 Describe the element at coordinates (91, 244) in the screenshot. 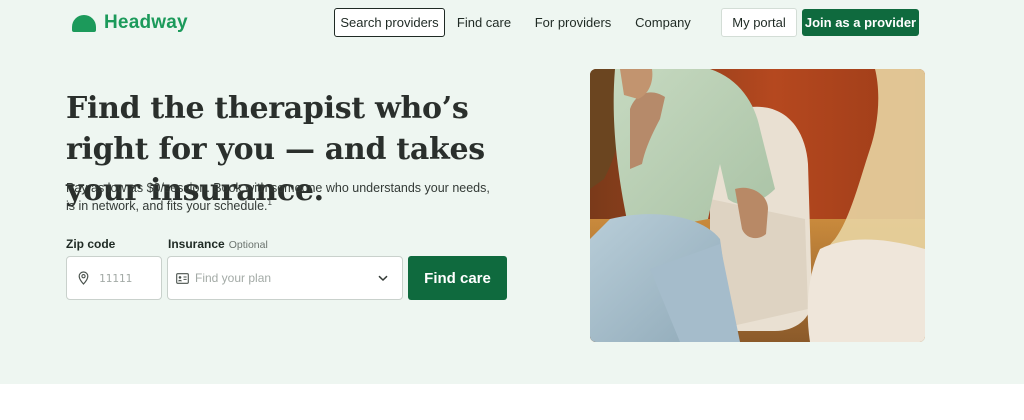

I see `zip-code-label: Zip code` at that location.